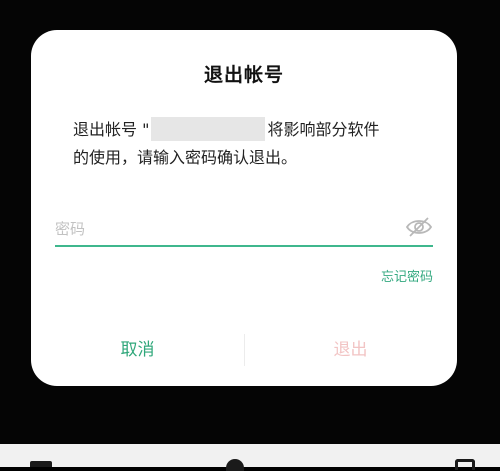  What do you see at coordinates (323, 129) in the screenshot?
I see `message-suffix: 将影响部分软件` at bounding box center [323, 129].